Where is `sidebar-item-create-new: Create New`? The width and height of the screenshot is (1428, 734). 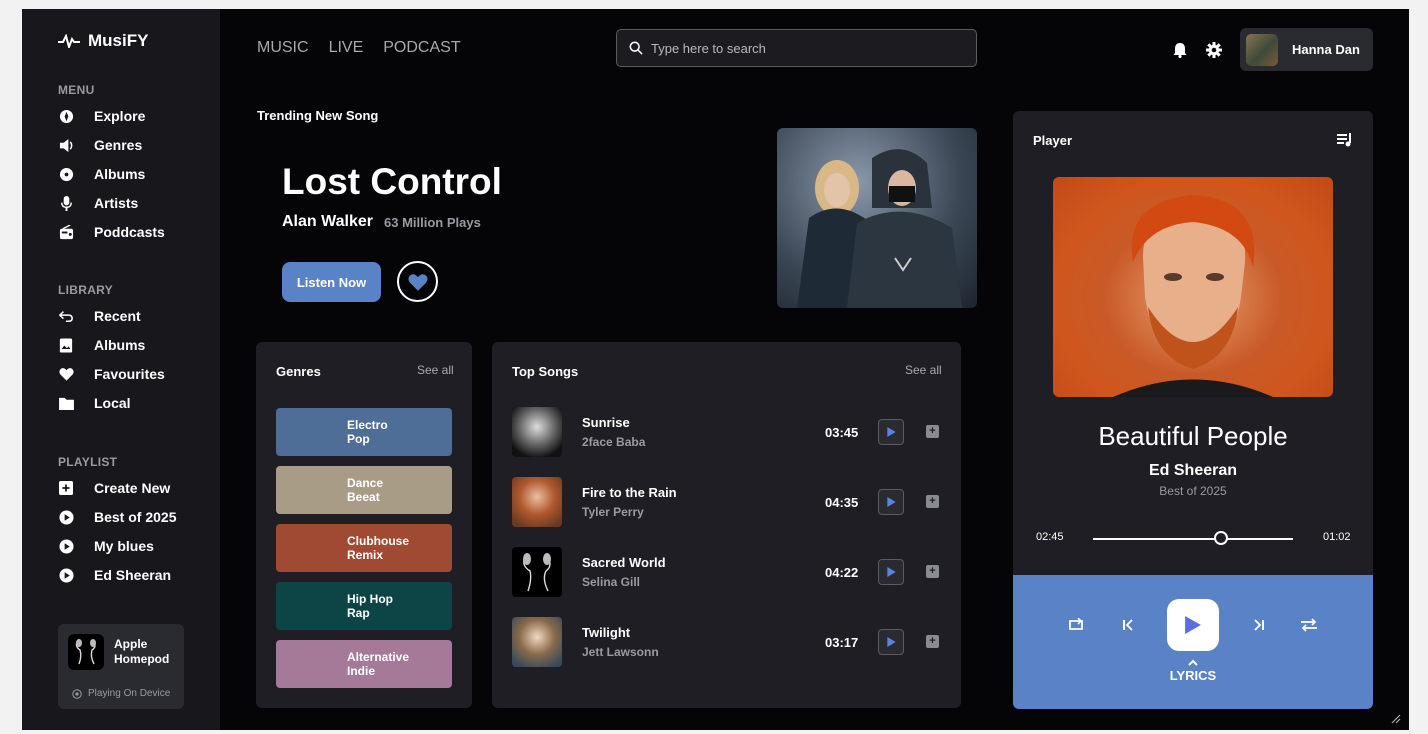 sidebar-item-create-new: Create New is located at coordinates (114, 488).